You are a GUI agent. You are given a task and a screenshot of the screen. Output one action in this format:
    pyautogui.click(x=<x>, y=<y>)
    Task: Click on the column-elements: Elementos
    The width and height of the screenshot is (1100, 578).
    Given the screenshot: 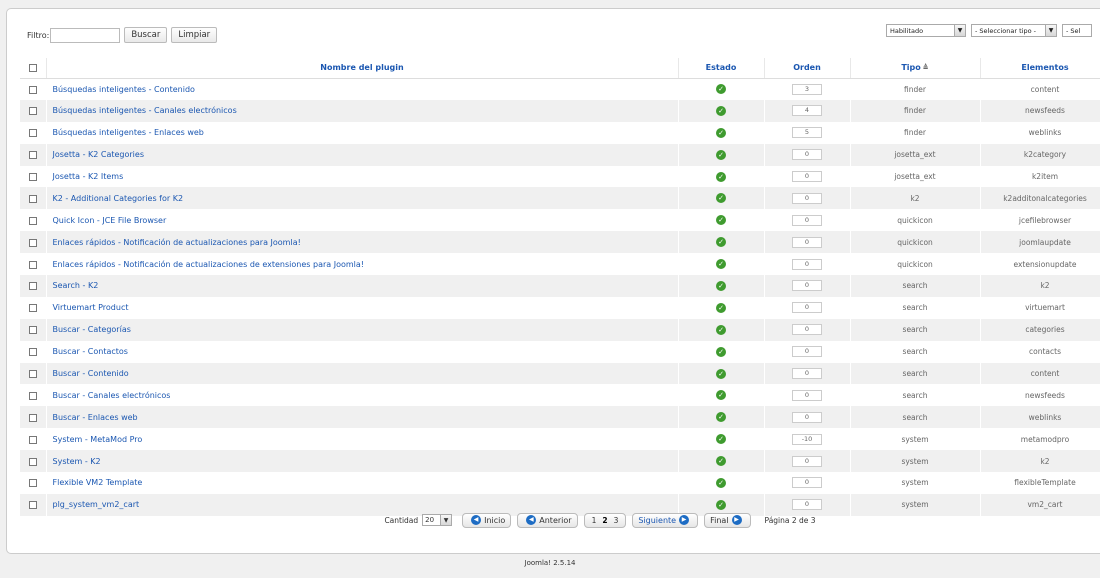 What is the action you would take?
    pyautogui.click(x=1040, y=68)
    